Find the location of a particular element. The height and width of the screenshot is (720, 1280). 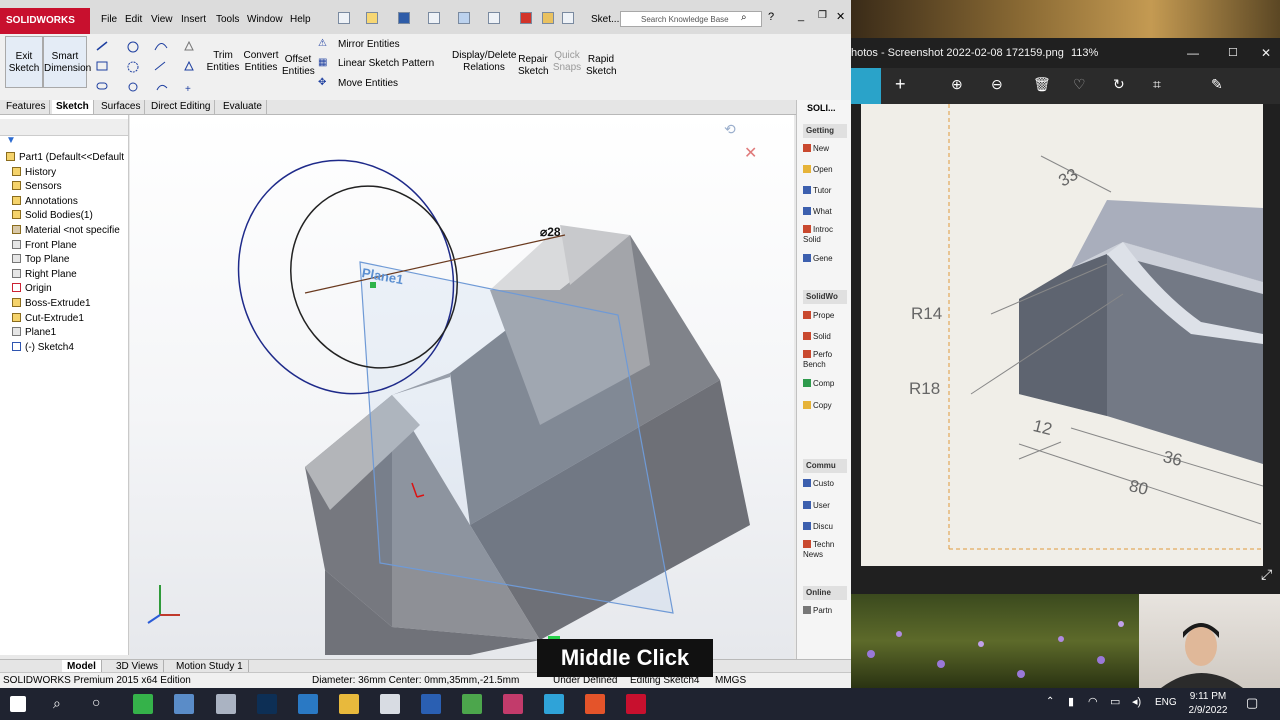

zoom-out-icon: ⊖ is located at coordinates (997, 84).